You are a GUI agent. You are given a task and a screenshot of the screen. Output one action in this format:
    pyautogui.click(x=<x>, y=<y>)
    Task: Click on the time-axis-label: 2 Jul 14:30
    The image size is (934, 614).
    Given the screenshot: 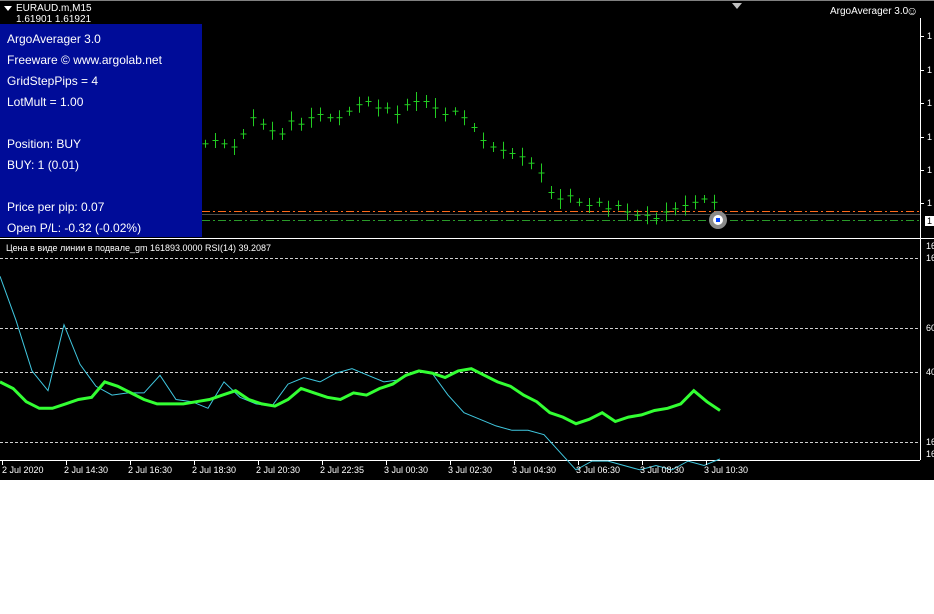 What is the action you would take?
    pyautogui.click(x=86, y=470)
    